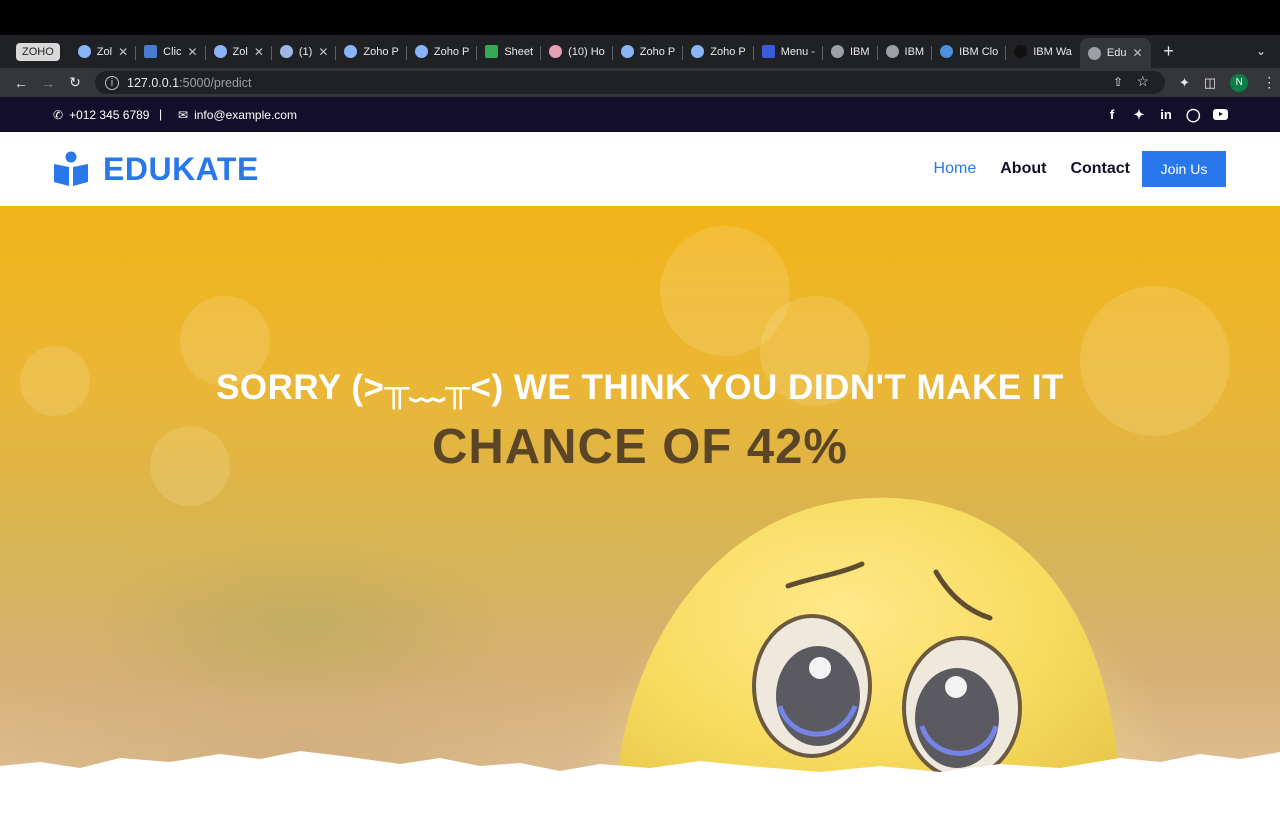  I want to click on tab-title: IBM Clo, so click(979, 51).